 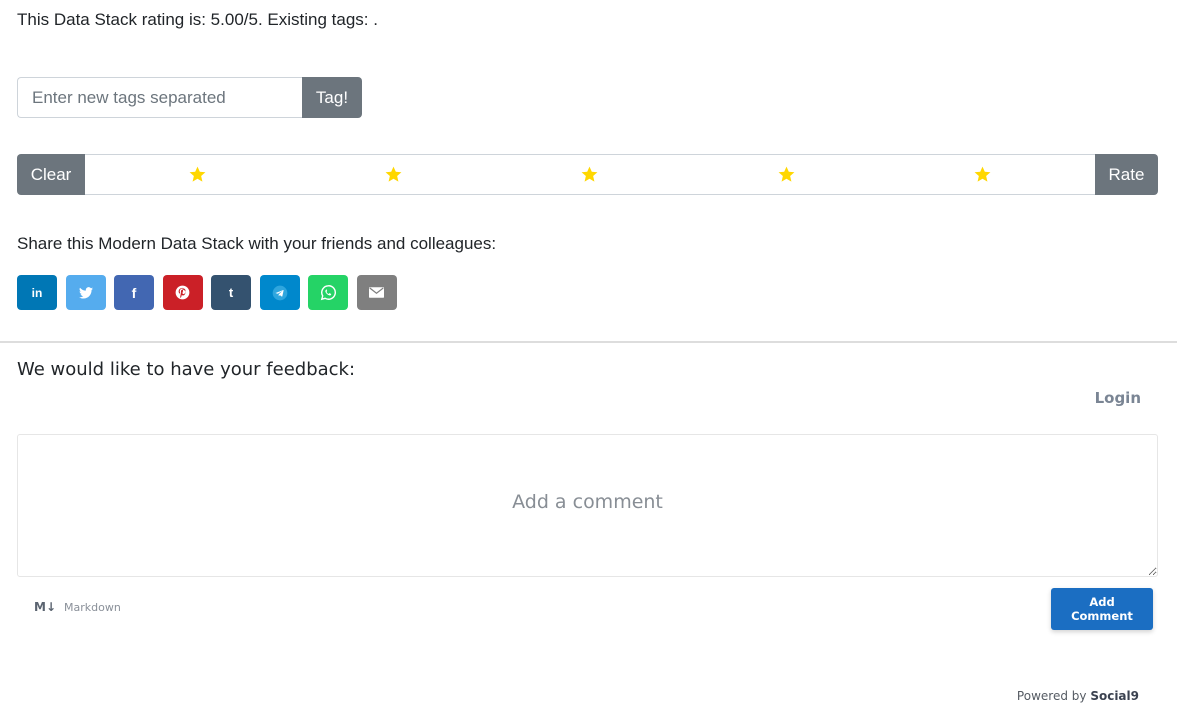 I want to click on tags-input, so click(x=159, y=97).